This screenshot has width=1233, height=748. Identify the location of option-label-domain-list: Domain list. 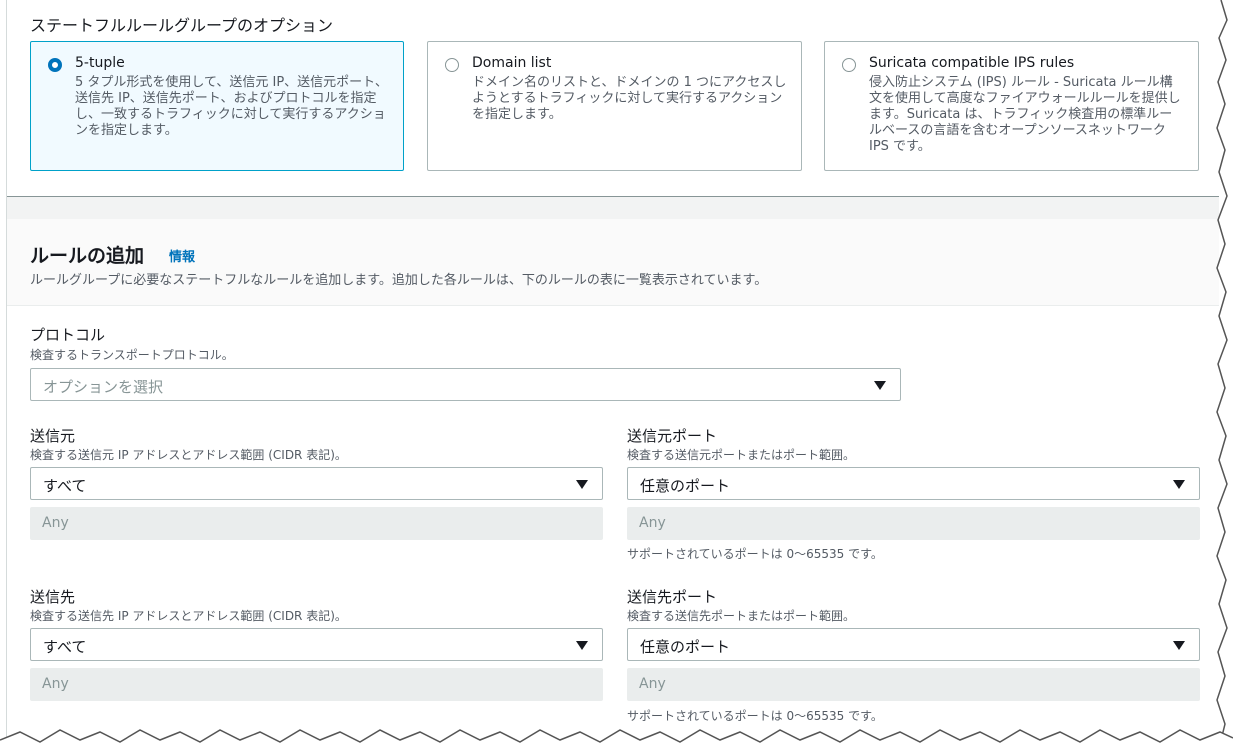
(512, 63).